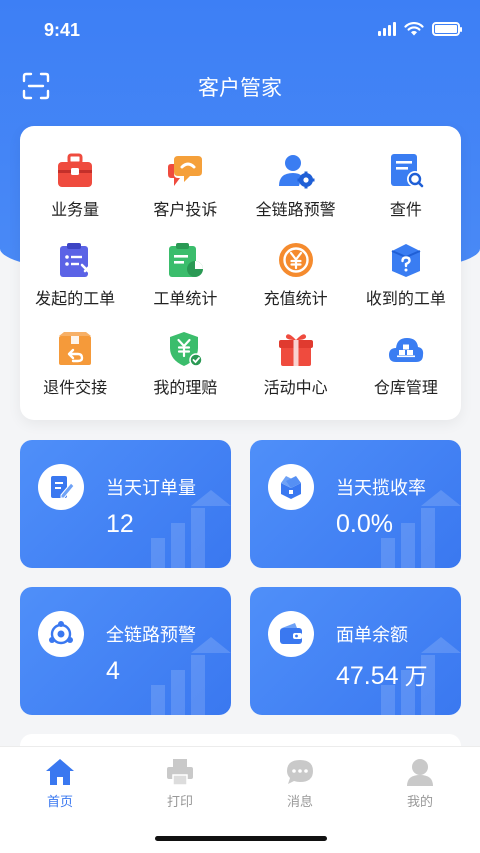  I want to click on menu-item-label: 全链路预警, so click(295, 209).